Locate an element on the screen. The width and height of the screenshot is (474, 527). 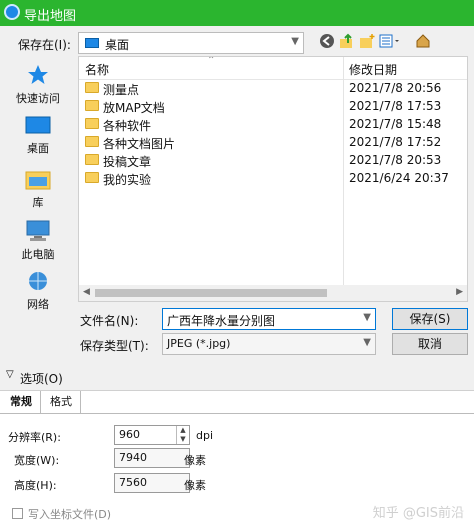
sidebar-item-library: 库 is located at coordinates (38, 189).